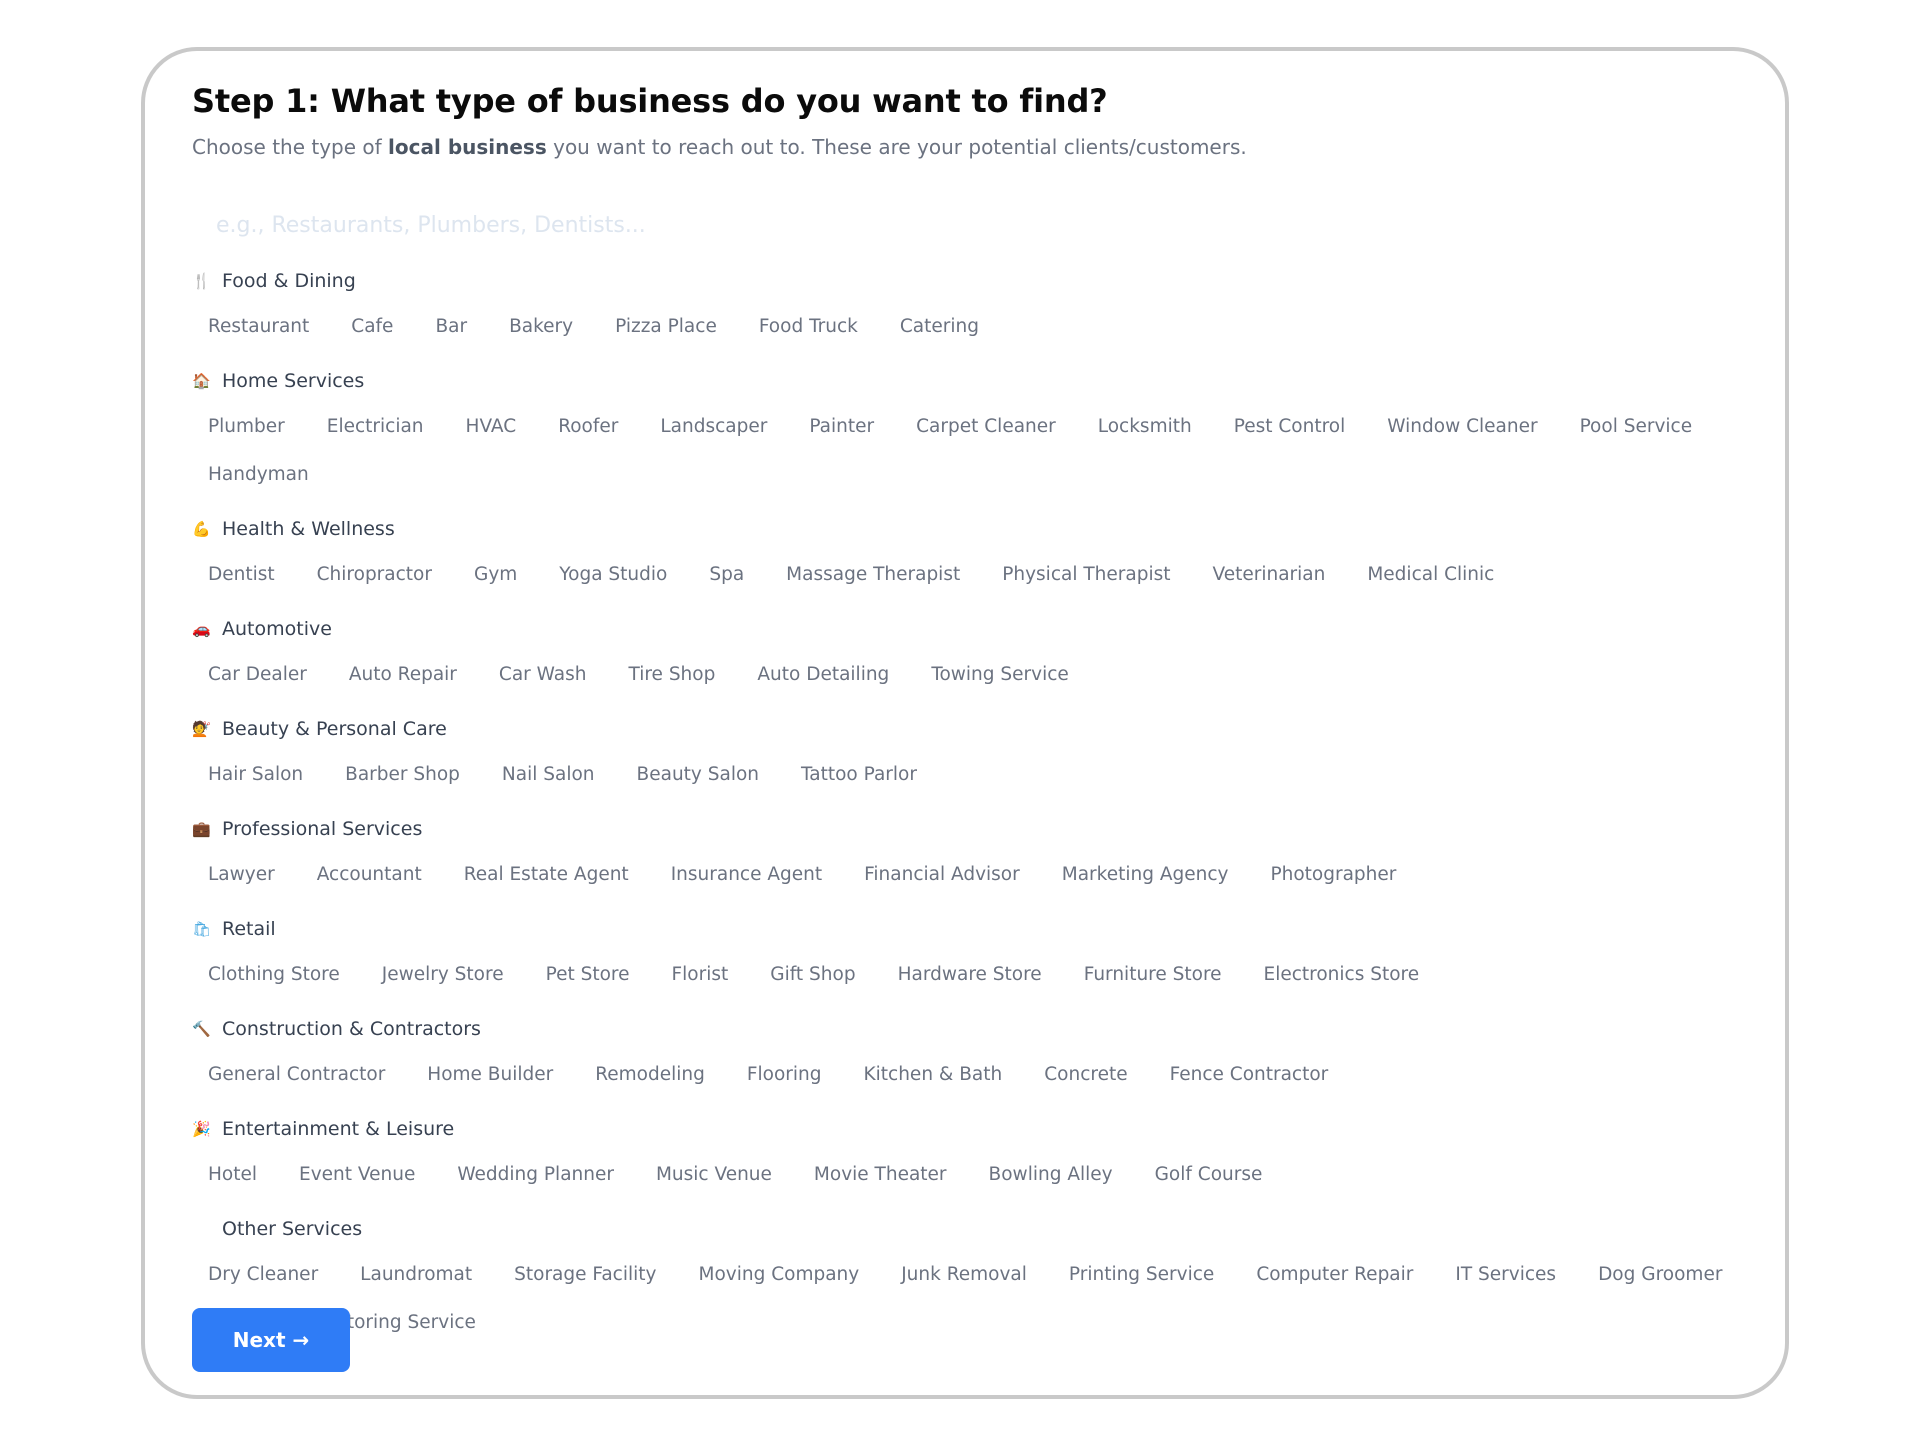  Describe the element at coordinates (403, 675) in the screenshot. I see `business-type-option: Auto Repair` at that location.